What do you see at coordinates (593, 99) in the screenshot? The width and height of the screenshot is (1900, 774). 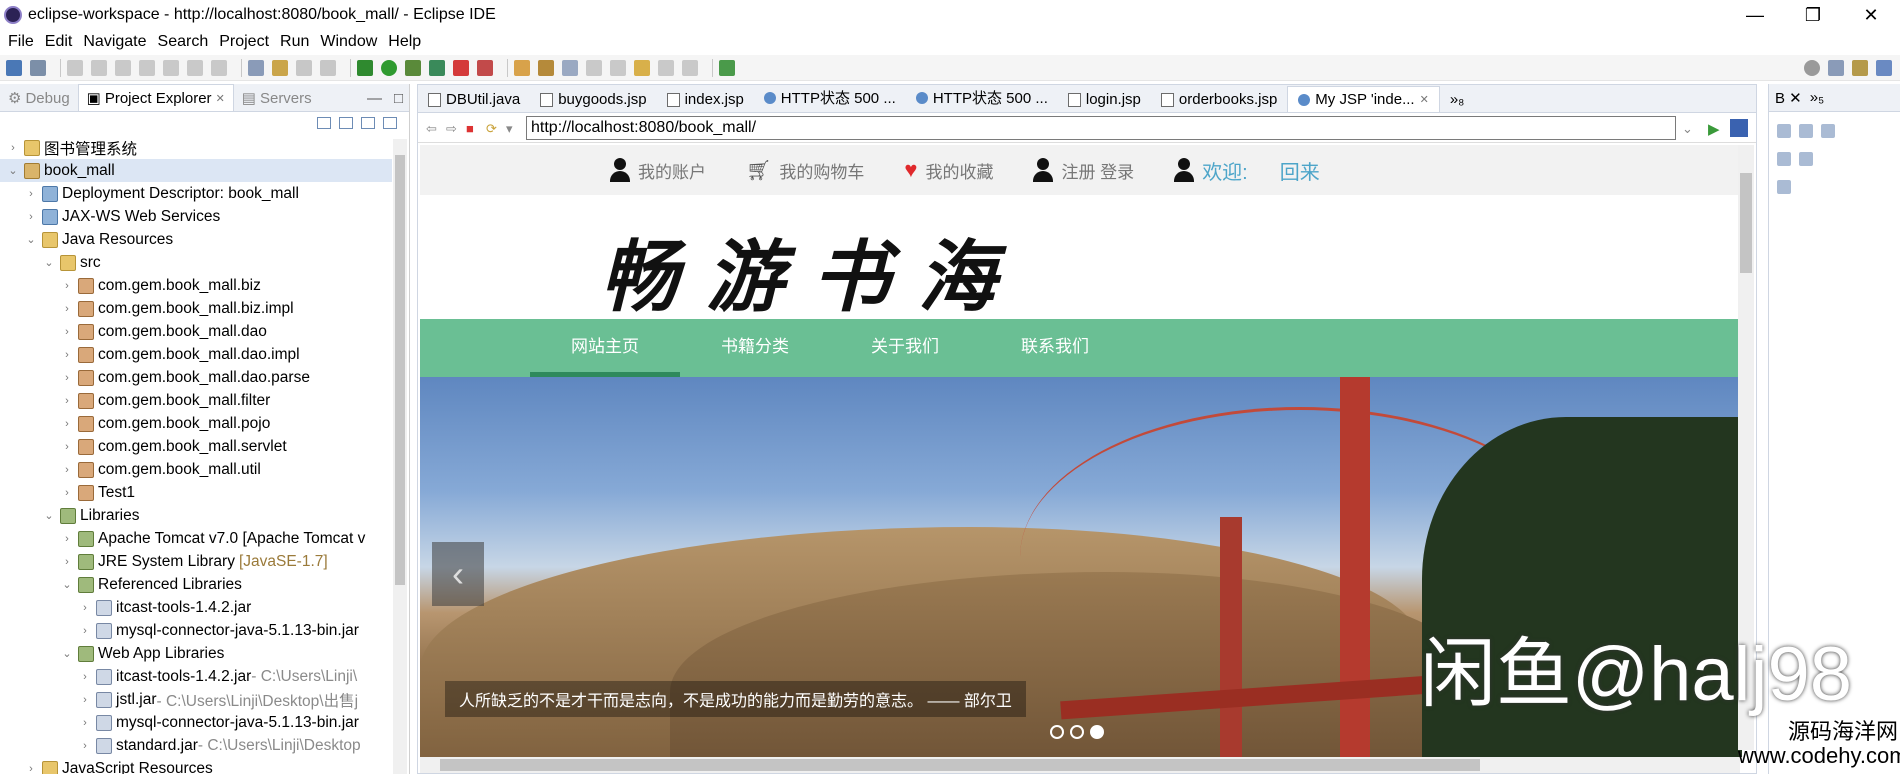 I see `editor-tab: buygoods.jsp` at bounding box center [593, 99].